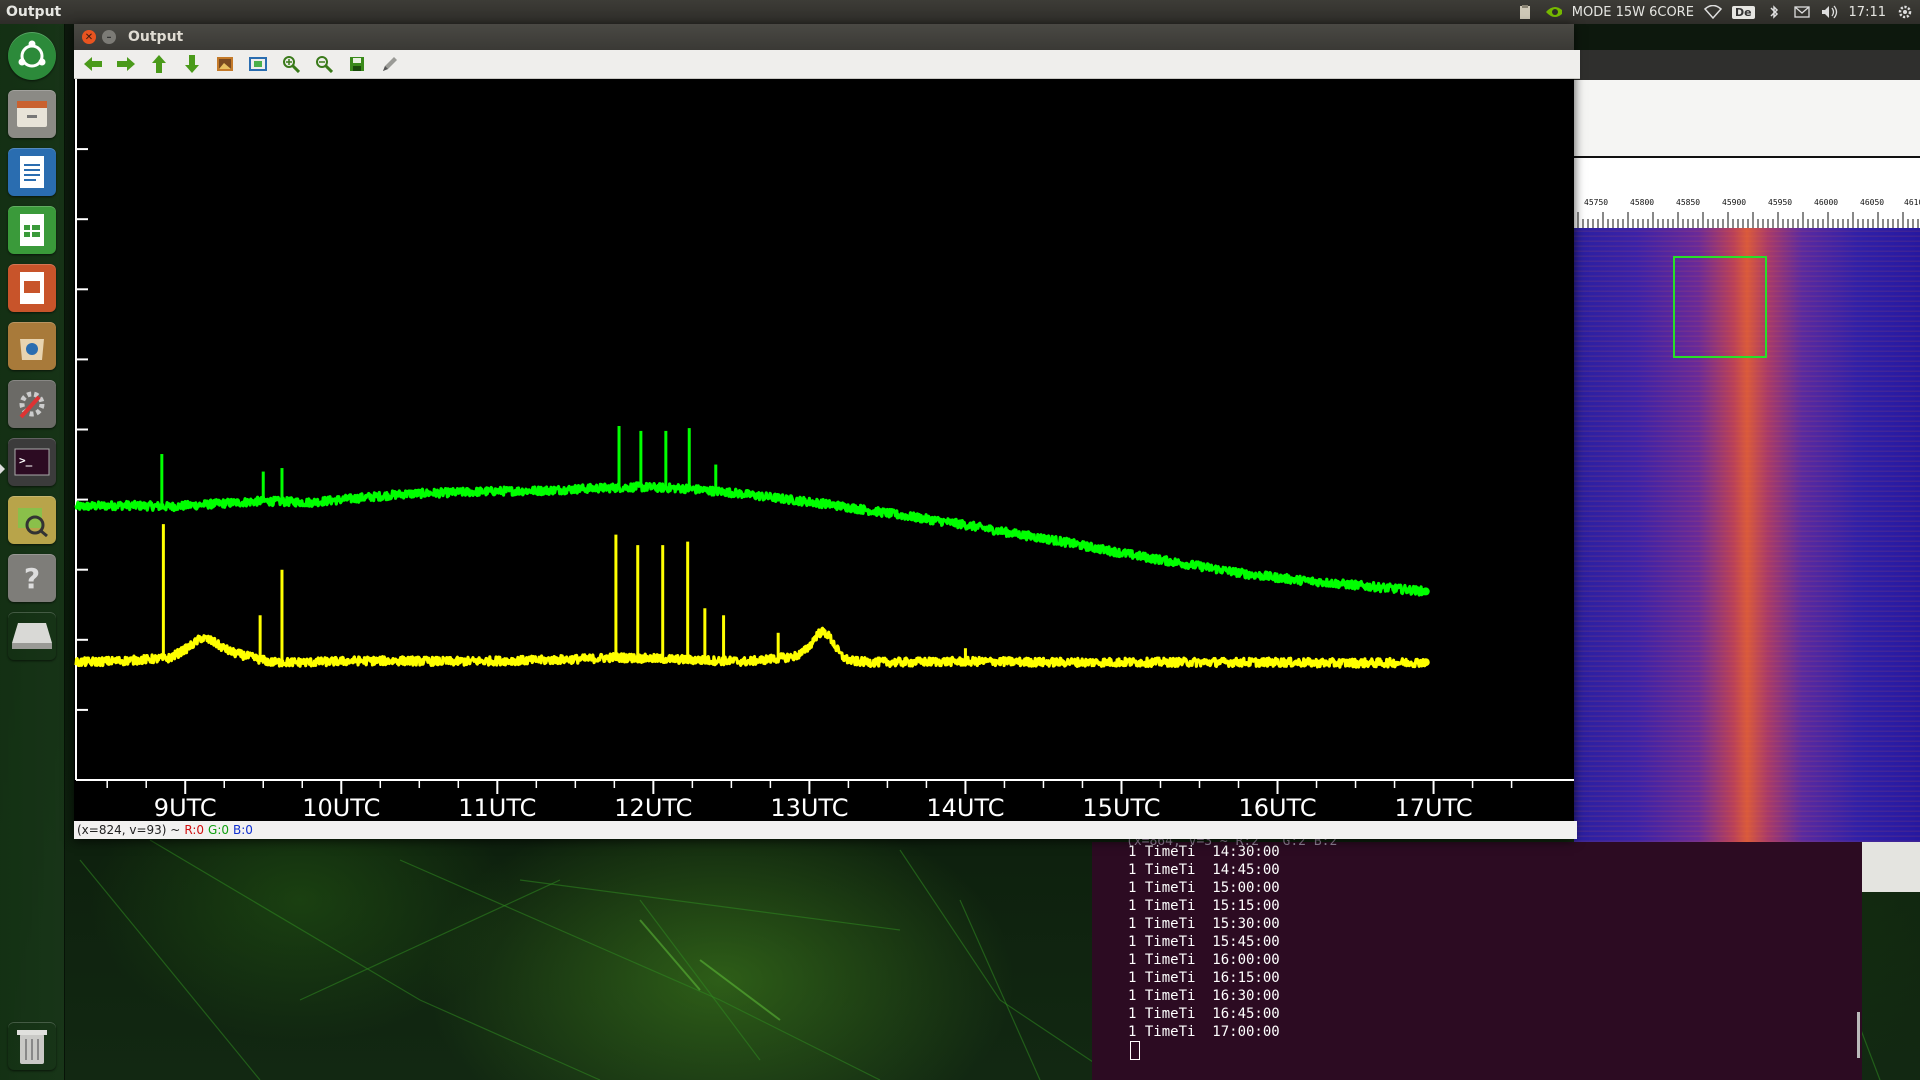 The image size is (1920, 1080). Describe the element at coordinates (1747, 118) in the screenshot. I see `waterfall-panel` at that location.